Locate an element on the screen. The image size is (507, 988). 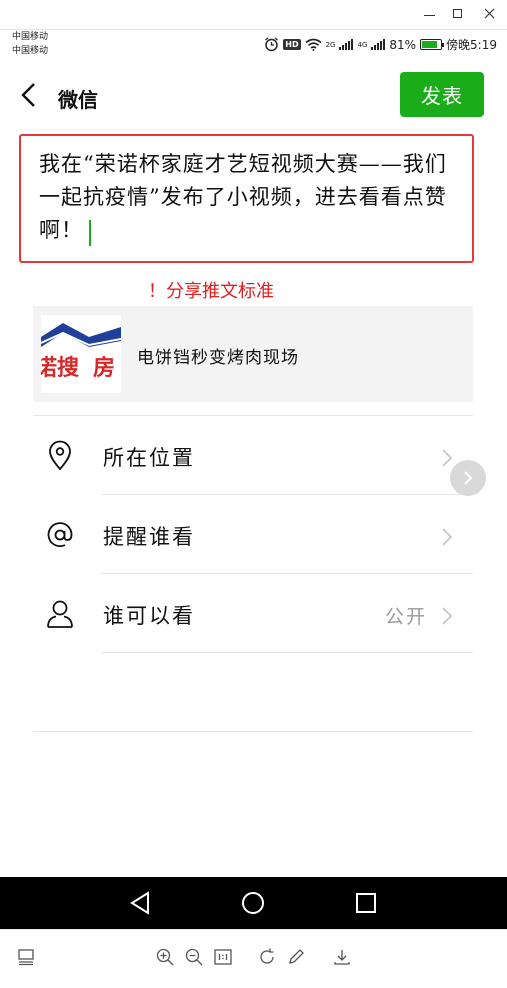
rotate-icon is located at coordinates (267, 956).